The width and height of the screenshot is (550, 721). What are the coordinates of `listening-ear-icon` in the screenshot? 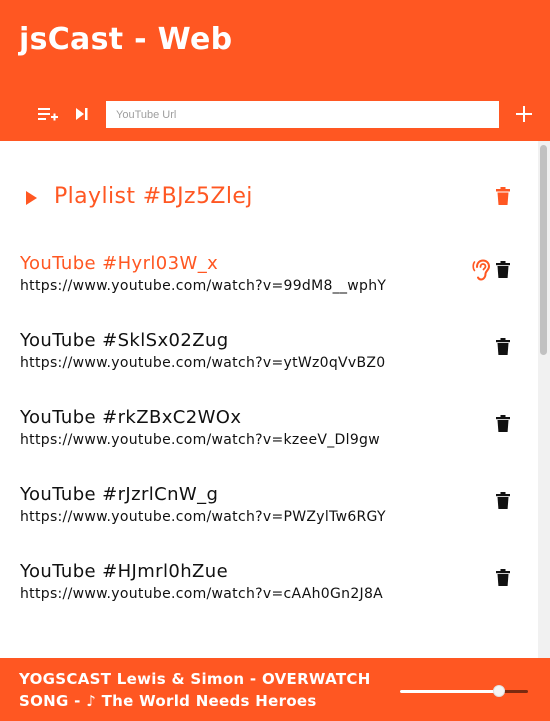 It's located at (482, 272).